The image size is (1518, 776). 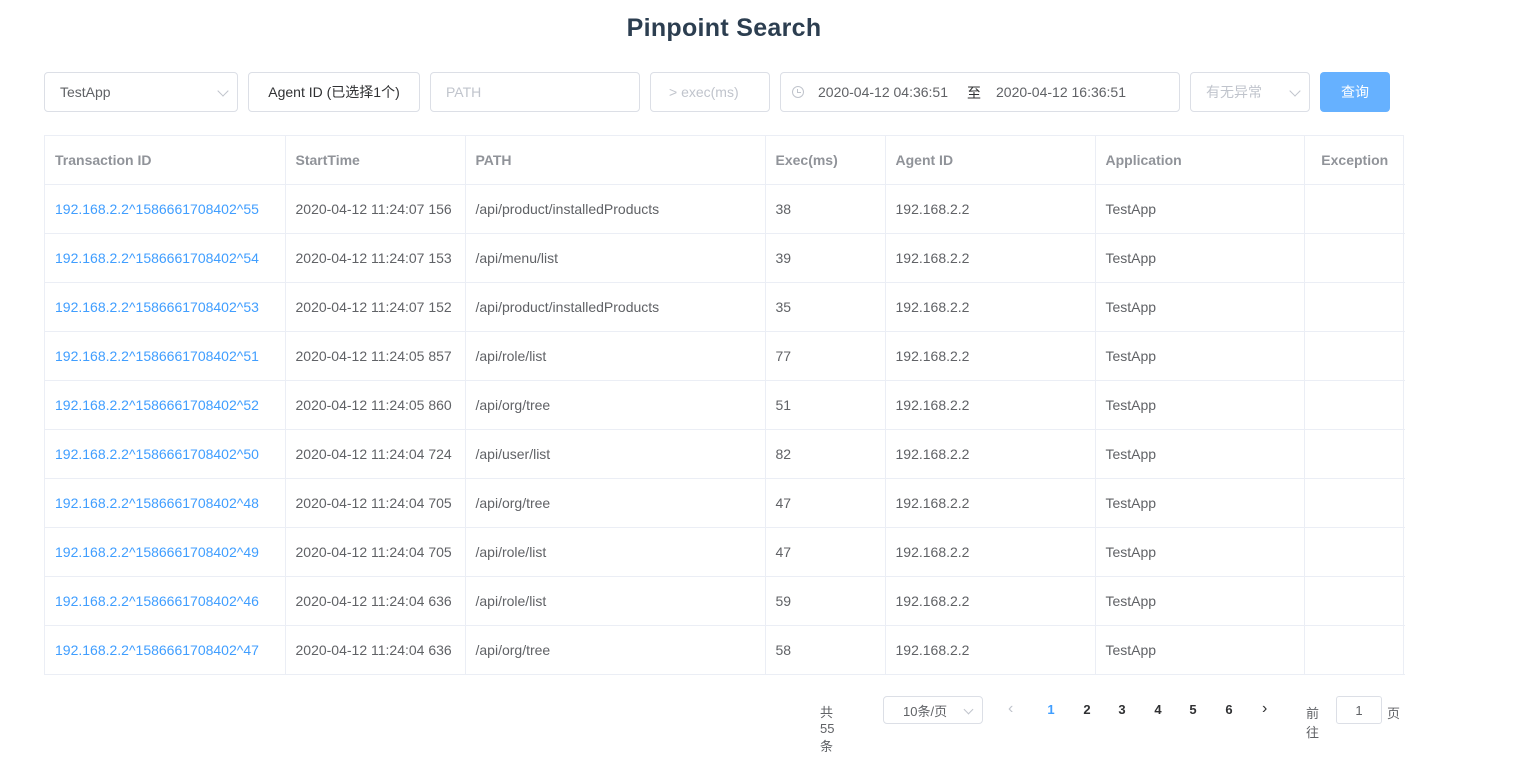 I want to click on page-title: Pinpoint Search, so click(x=724, y=28).